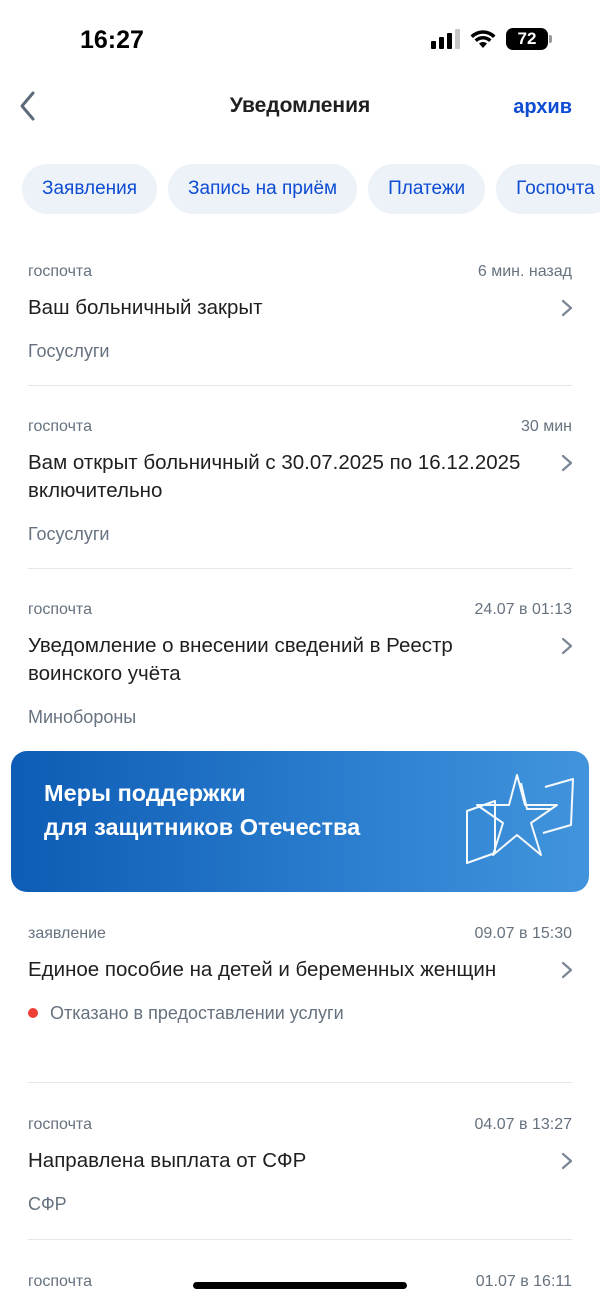 This screenshot has height=1300, width=600. What do you see at coordinates (202, 827) in the screenshot?
I see `banner-line-2: для защитников Отечества` at bounding box center [202, 827].